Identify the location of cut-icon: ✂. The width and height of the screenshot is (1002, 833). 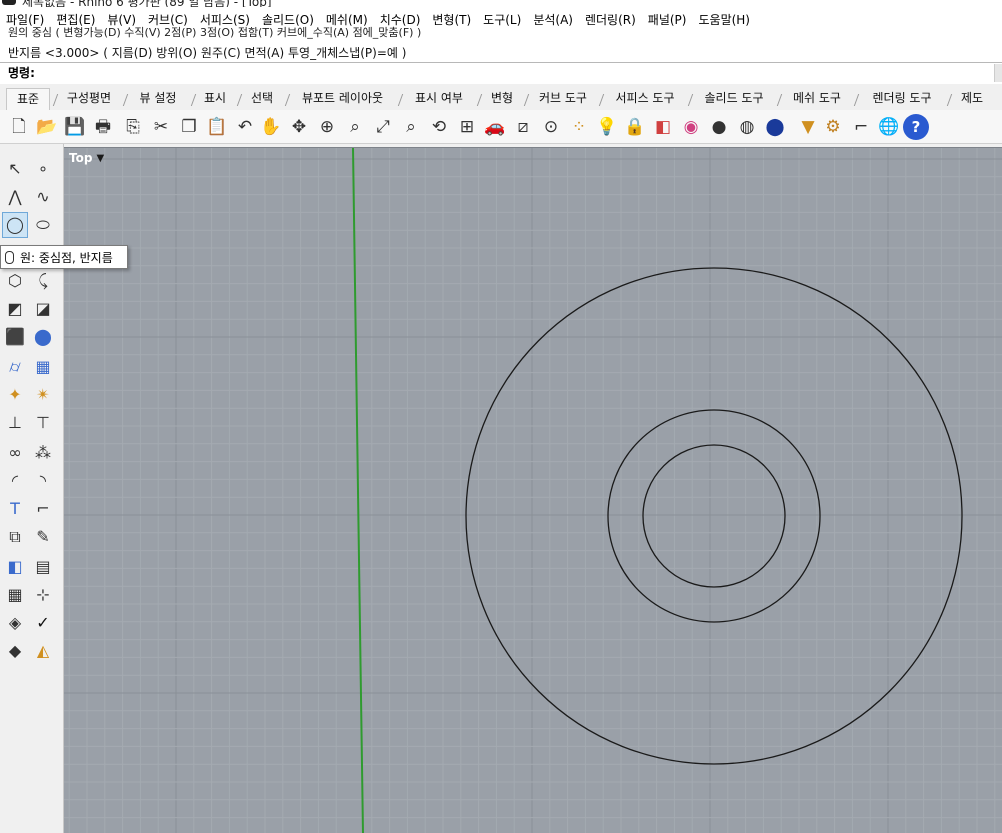
(161, 127).